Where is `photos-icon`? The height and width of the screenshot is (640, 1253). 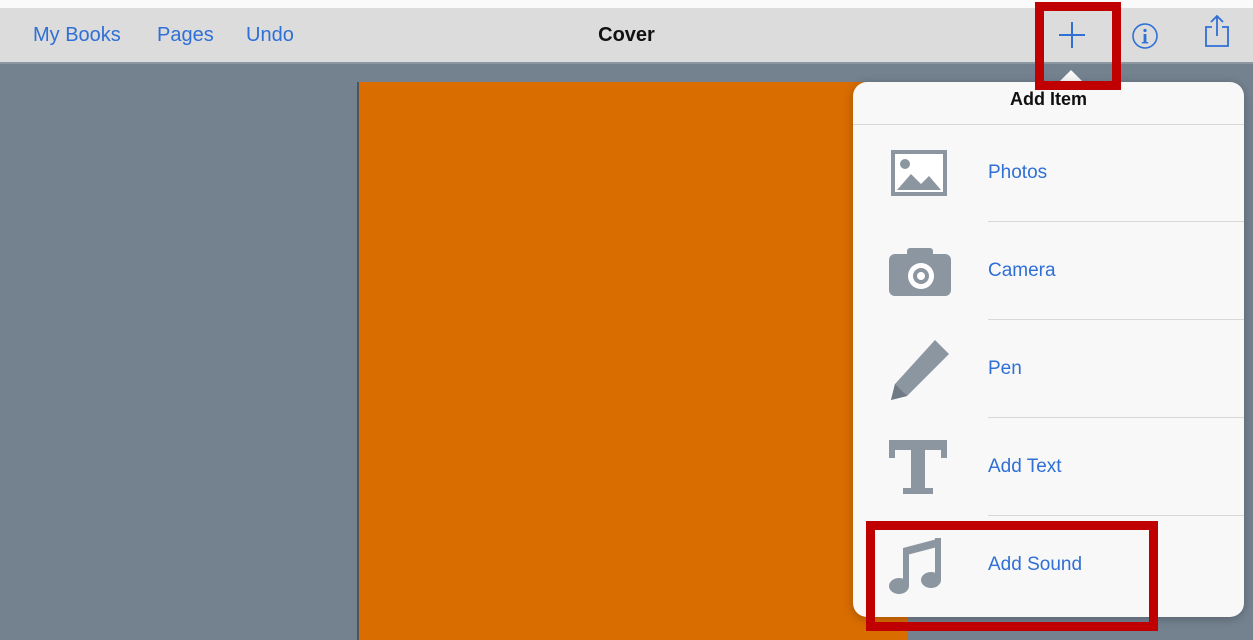
photos-icon is located at coordinates (918, 173).